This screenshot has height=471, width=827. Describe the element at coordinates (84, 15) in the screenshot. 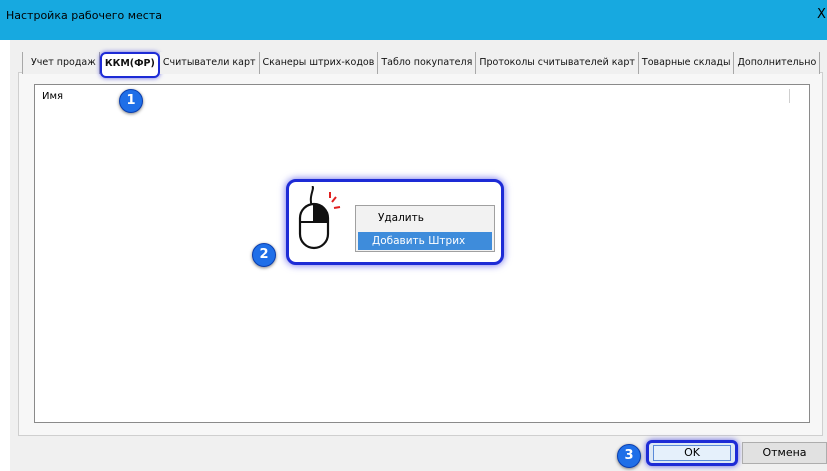

I see `window-title: Настройка рабочего места` at that location.